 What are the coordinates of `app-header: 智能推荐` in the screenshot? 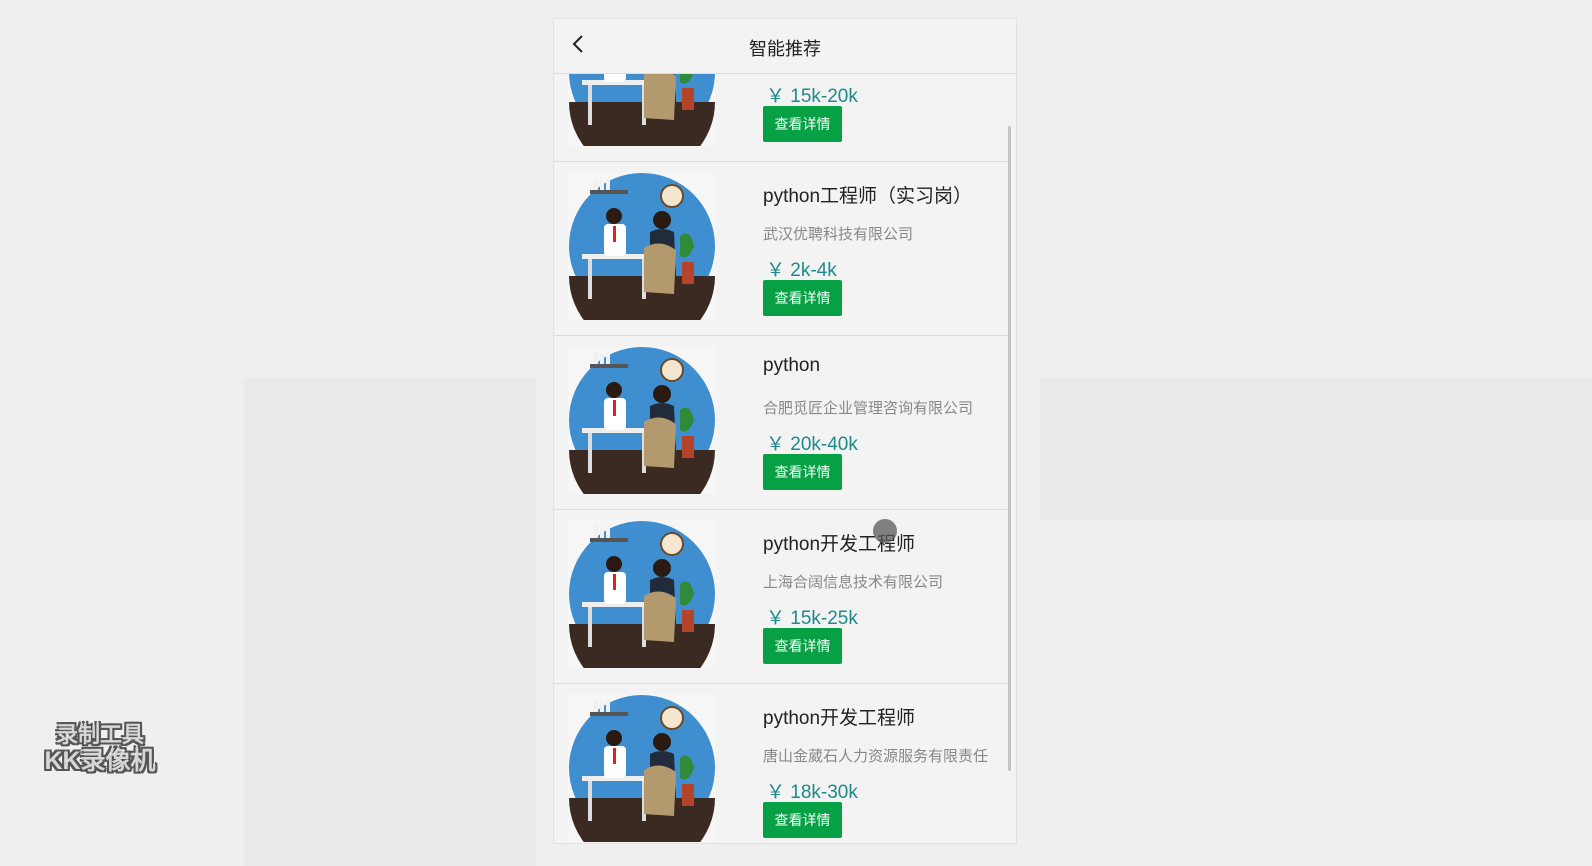 It's located at (785, 46).